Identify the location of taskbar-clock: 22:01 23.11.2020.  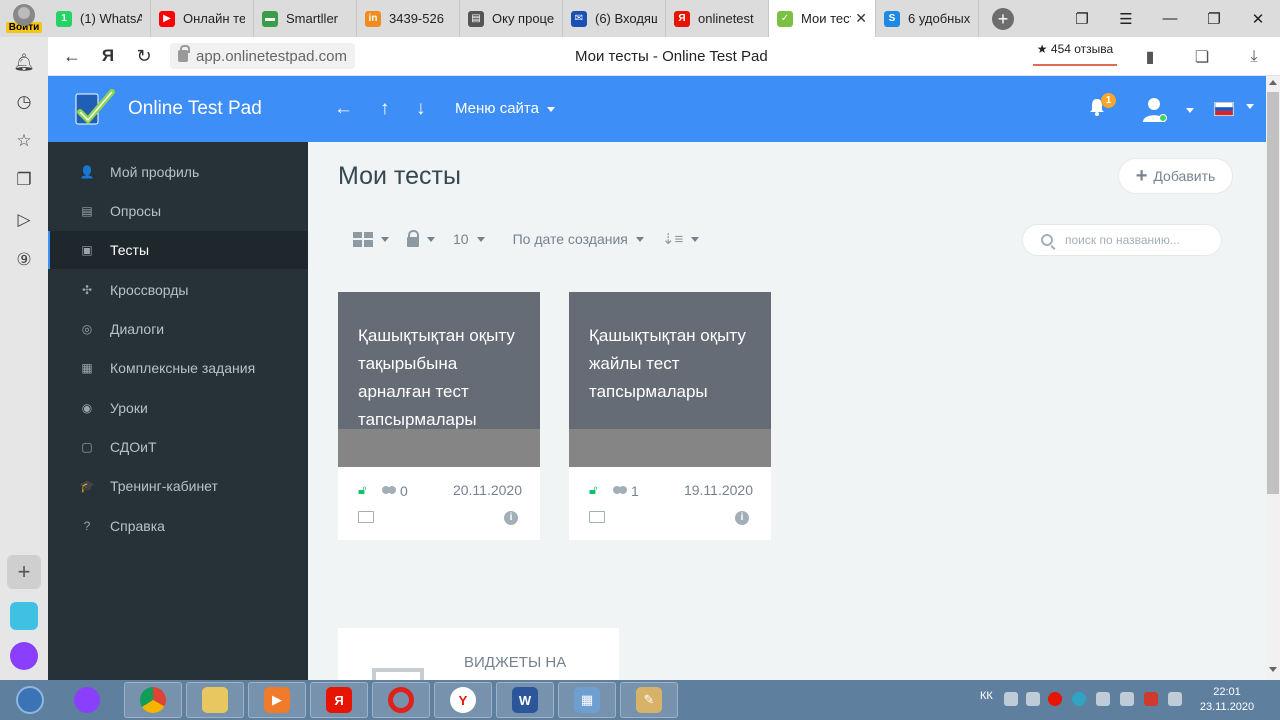
(1227, 700).